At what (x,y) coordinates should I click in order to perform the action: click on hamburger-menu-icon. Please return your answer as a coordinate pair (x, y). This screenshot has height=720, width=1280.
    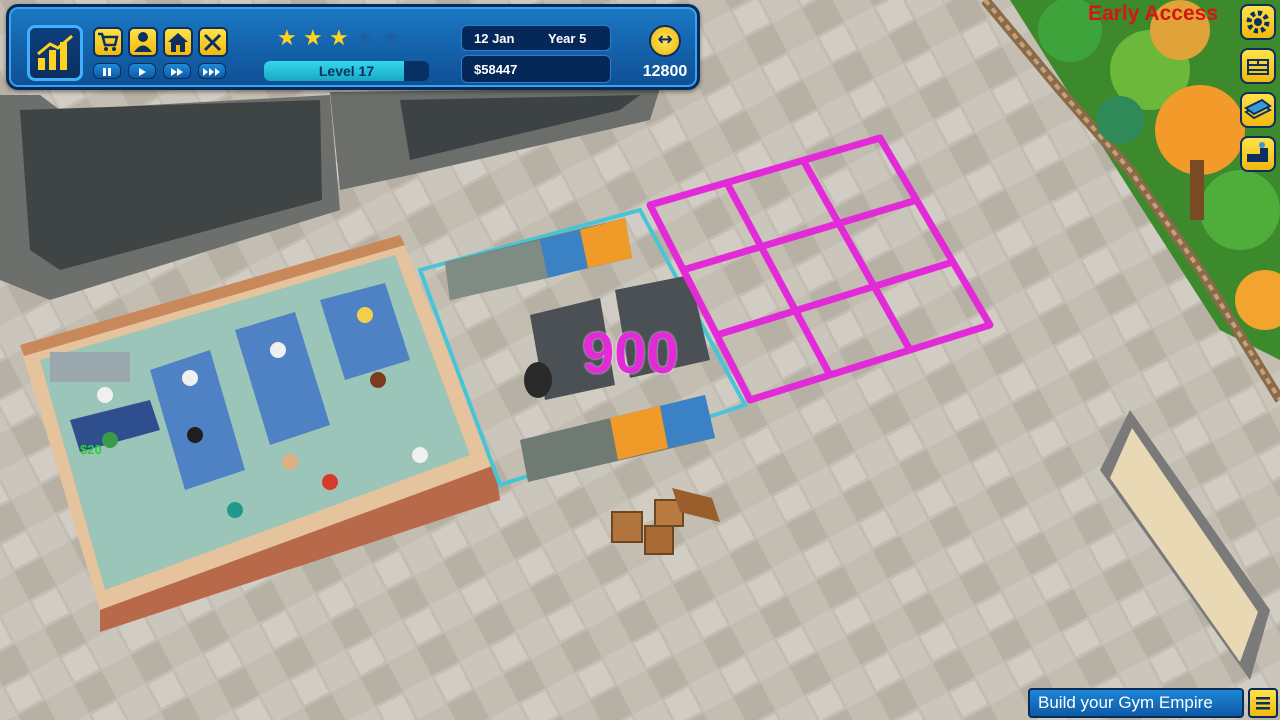
    Looking at the image, I should click on (1263, 703).